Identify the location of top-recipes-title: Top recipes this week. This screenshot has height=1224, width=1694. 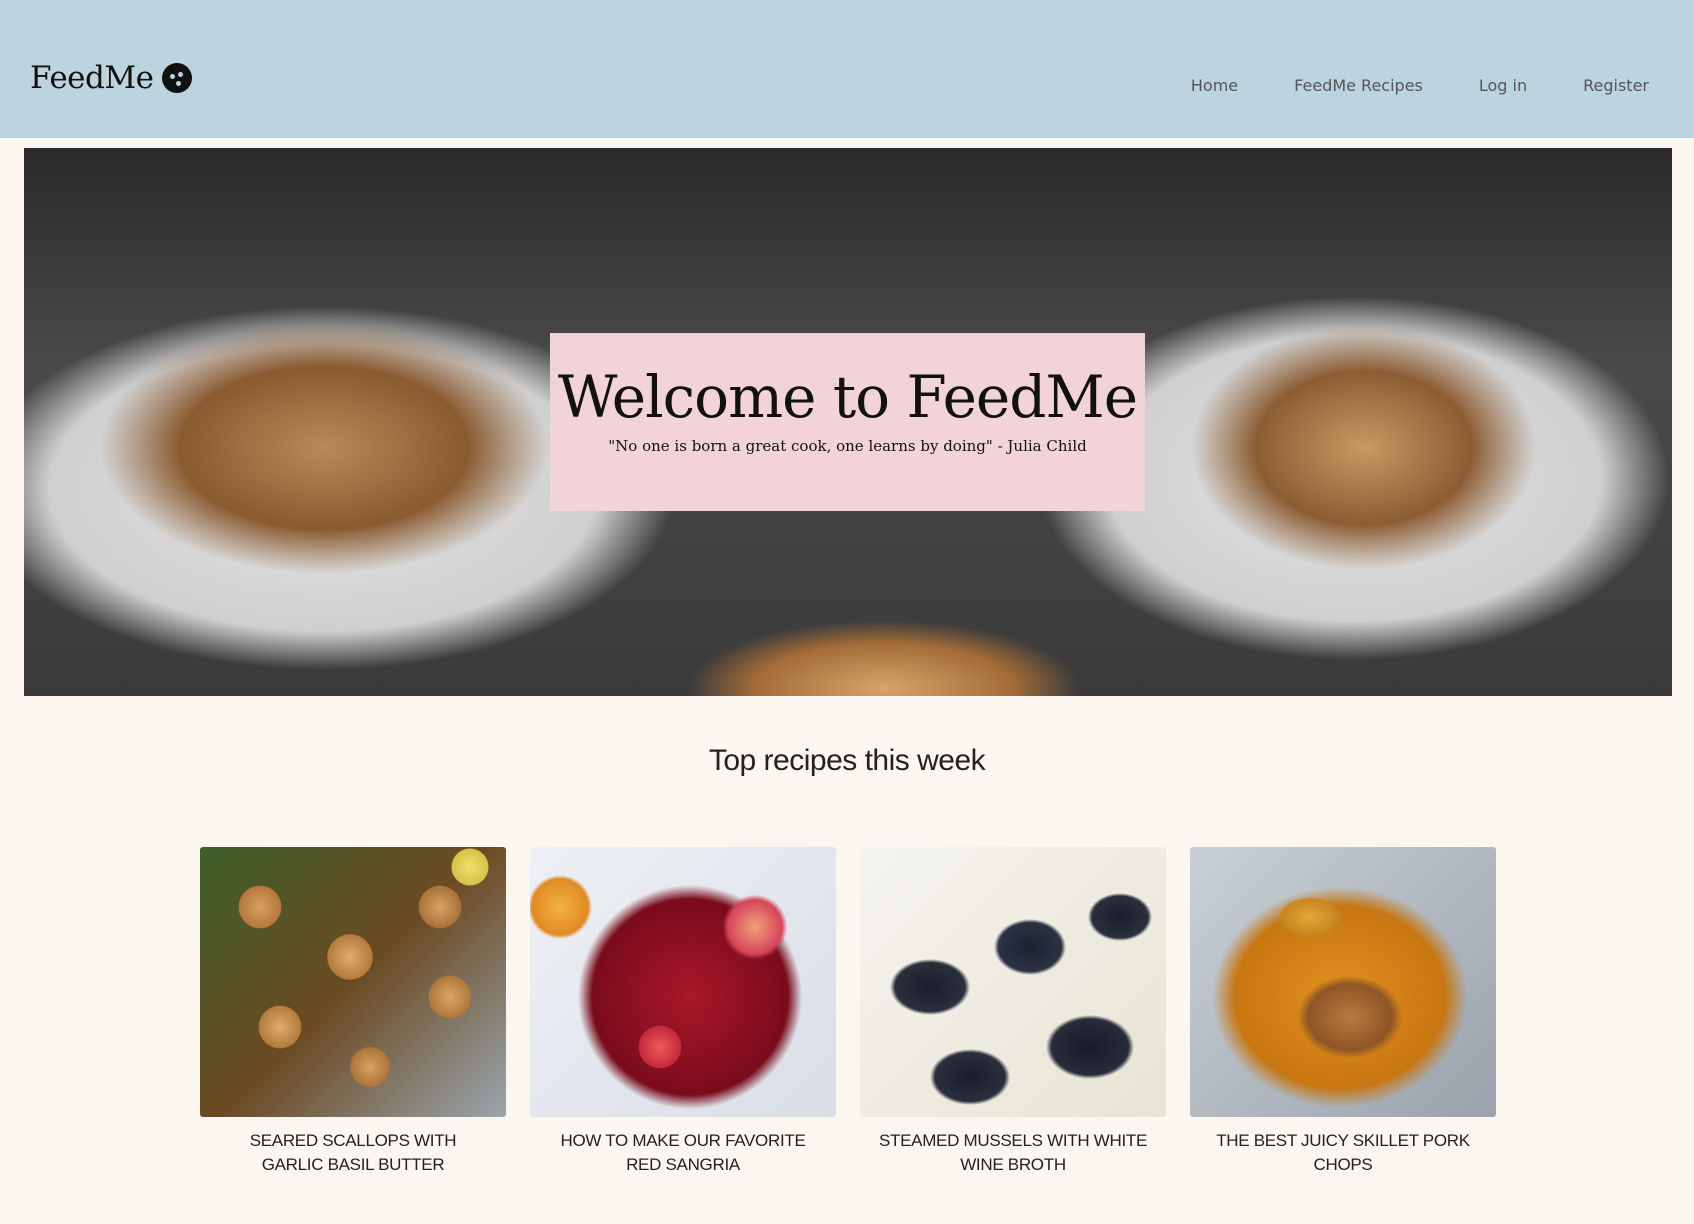
(847, 760).